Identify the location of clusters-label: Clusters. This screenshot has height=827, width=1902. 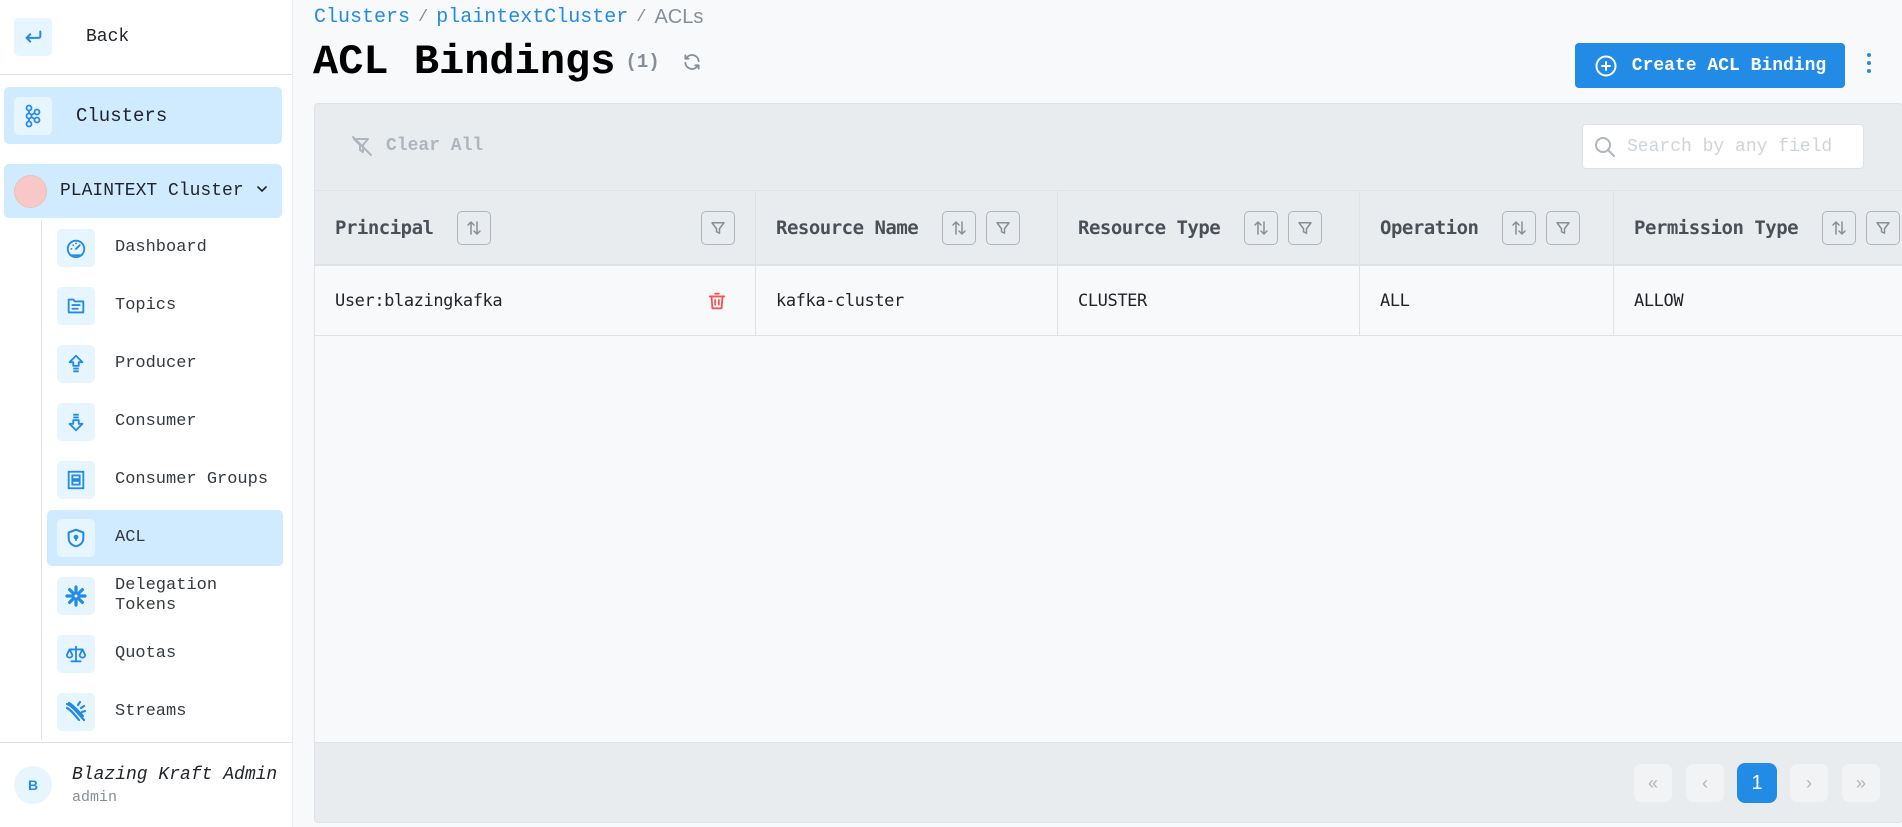
(122, 115).